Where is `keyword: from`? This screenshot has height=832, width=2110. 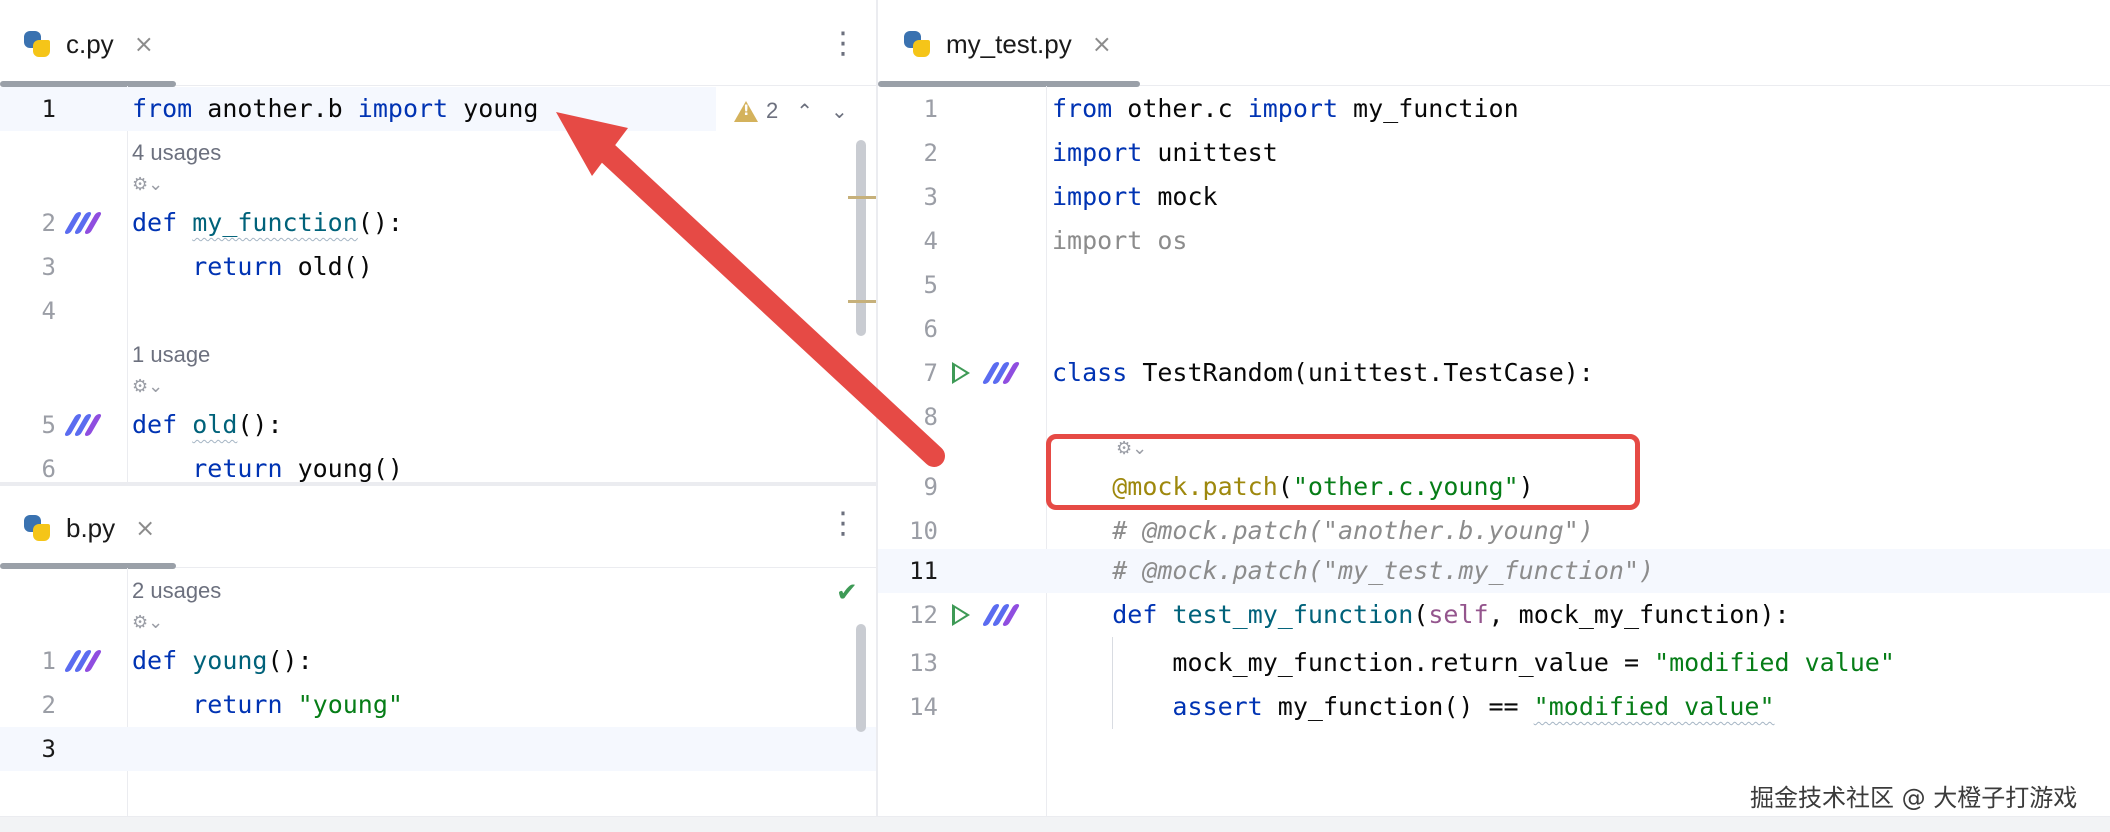
keyword: from is located at coordinates (1082, 108).